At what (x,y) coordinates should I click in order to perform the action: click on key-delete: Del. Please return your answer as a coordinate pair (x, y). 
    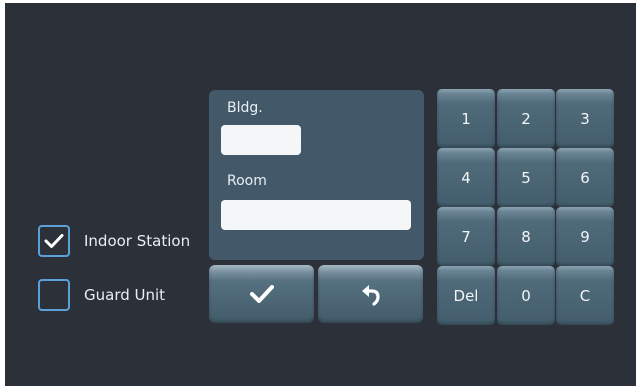
    Looking at the image, I should click on (466, 295).